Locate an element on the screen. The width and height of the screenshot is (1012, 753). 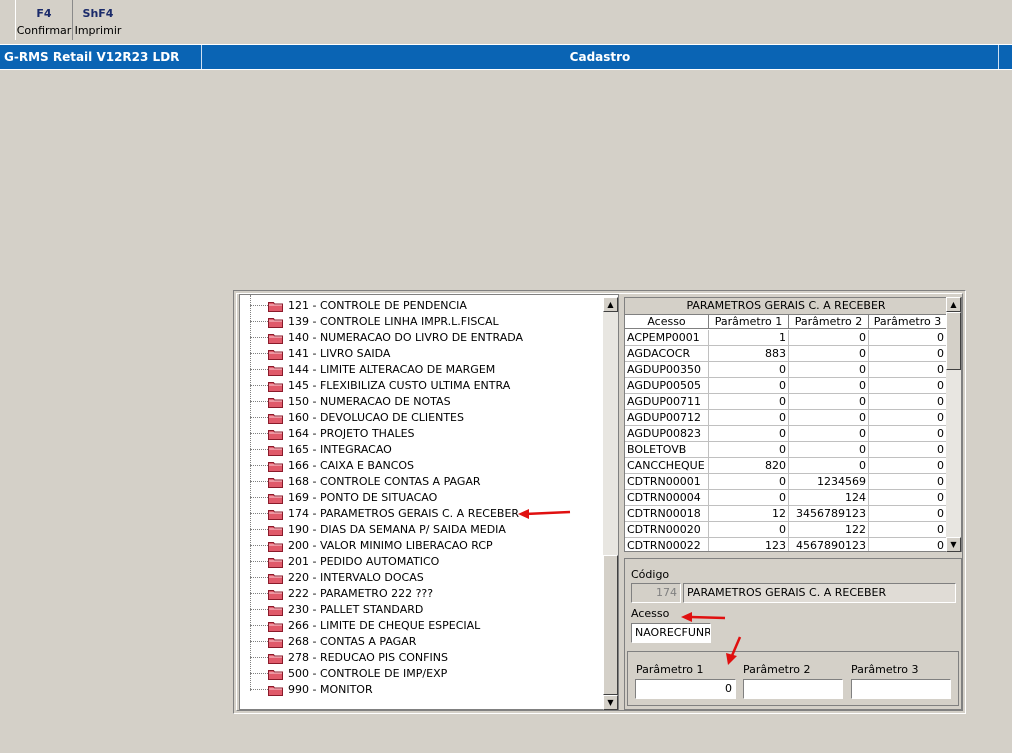
parametro-2-input is located at coordinates (793, 689).